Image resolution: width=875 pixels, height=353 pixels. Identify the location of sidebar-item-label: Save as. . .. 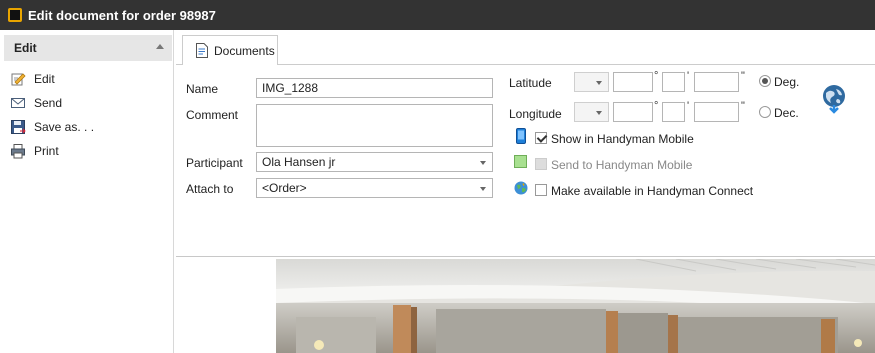
(64, 127).